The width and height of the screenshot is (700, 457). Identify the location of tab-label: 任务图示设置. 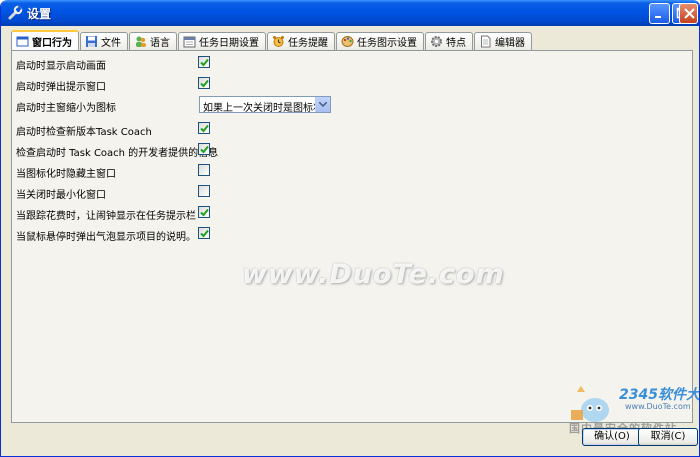
(387, 43).